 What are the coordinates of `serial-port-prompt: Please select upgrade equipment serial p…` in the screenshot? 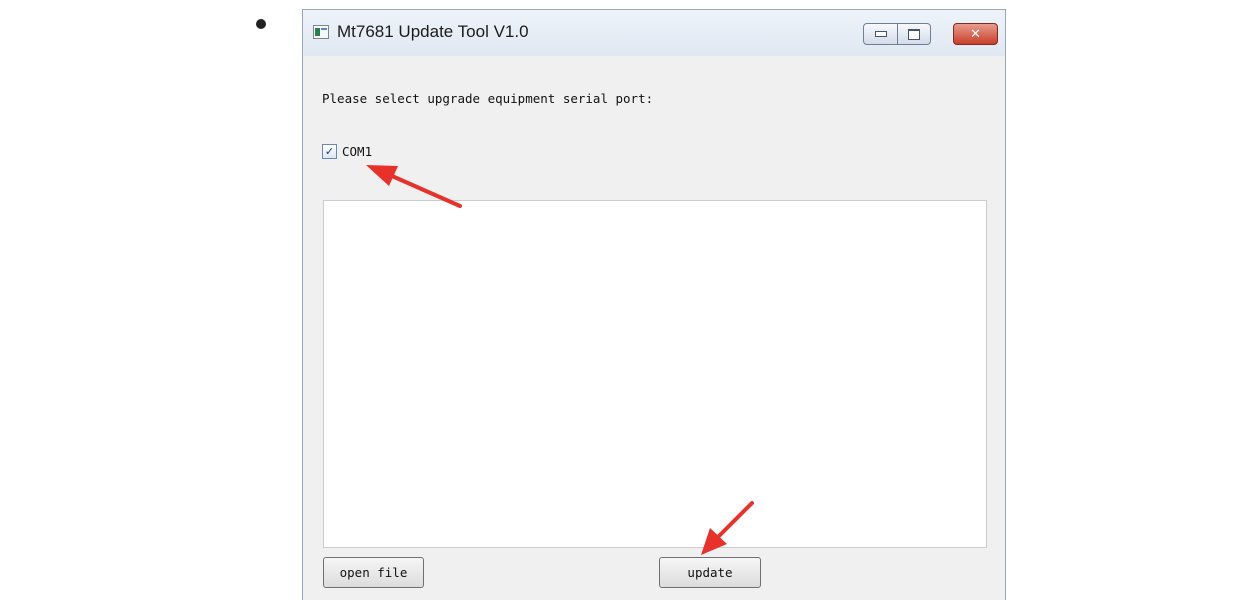 It's located at (488, 98).